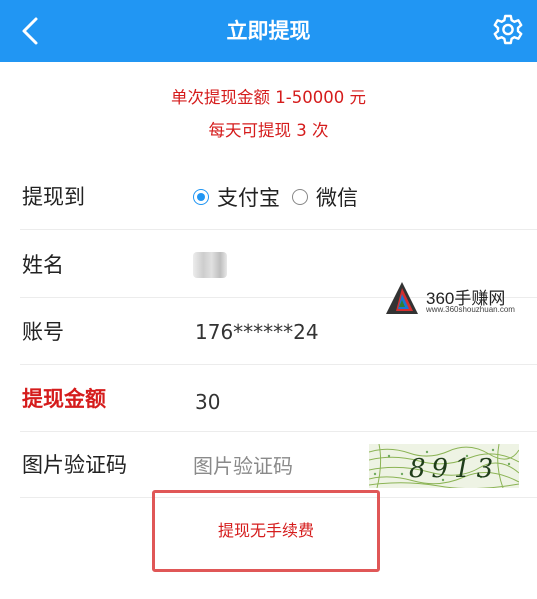 This screenshot has height=599, width=537. Describe the element at coordinates (454, 469) in the screenshot. I see `captcha-text: 8913` at that location.